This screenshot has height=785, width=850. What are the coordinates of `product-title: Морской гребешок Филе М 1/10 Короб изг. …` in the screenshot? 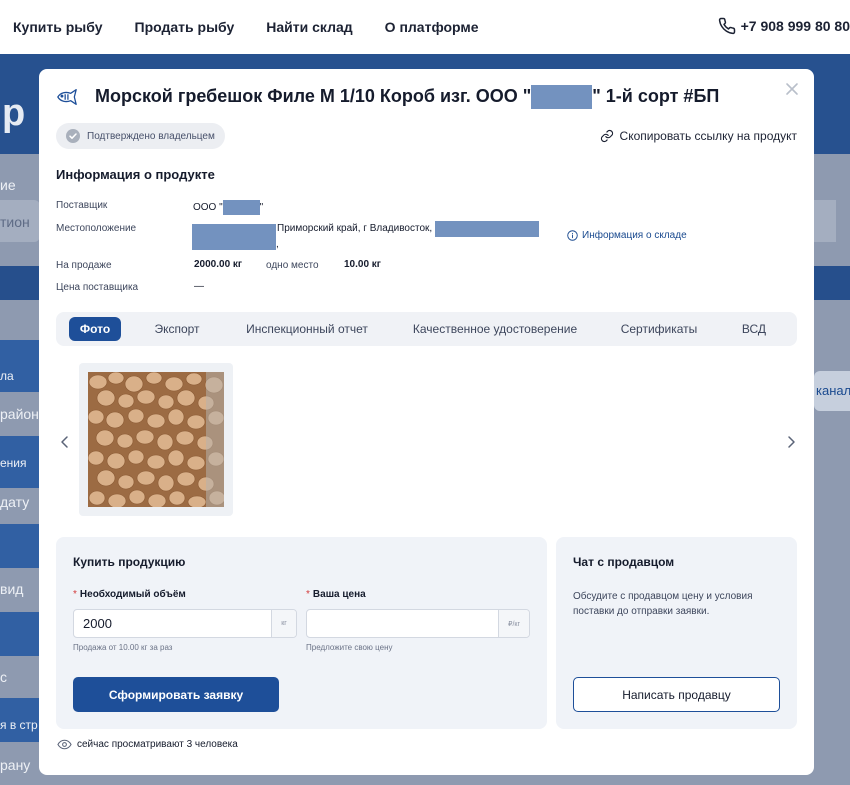 It's located at (407, 97).